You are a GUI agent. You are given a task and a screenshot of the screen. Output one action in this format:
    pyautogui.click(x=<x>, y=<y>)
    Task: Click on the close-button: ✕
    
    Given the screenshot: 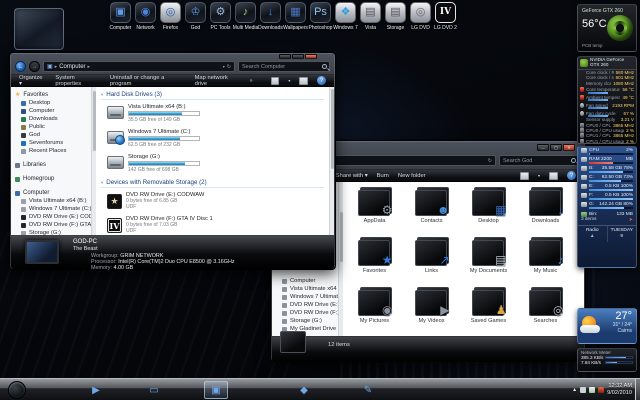 What is the action you would take?
    pyautogui.click(x=569, y=147)
    